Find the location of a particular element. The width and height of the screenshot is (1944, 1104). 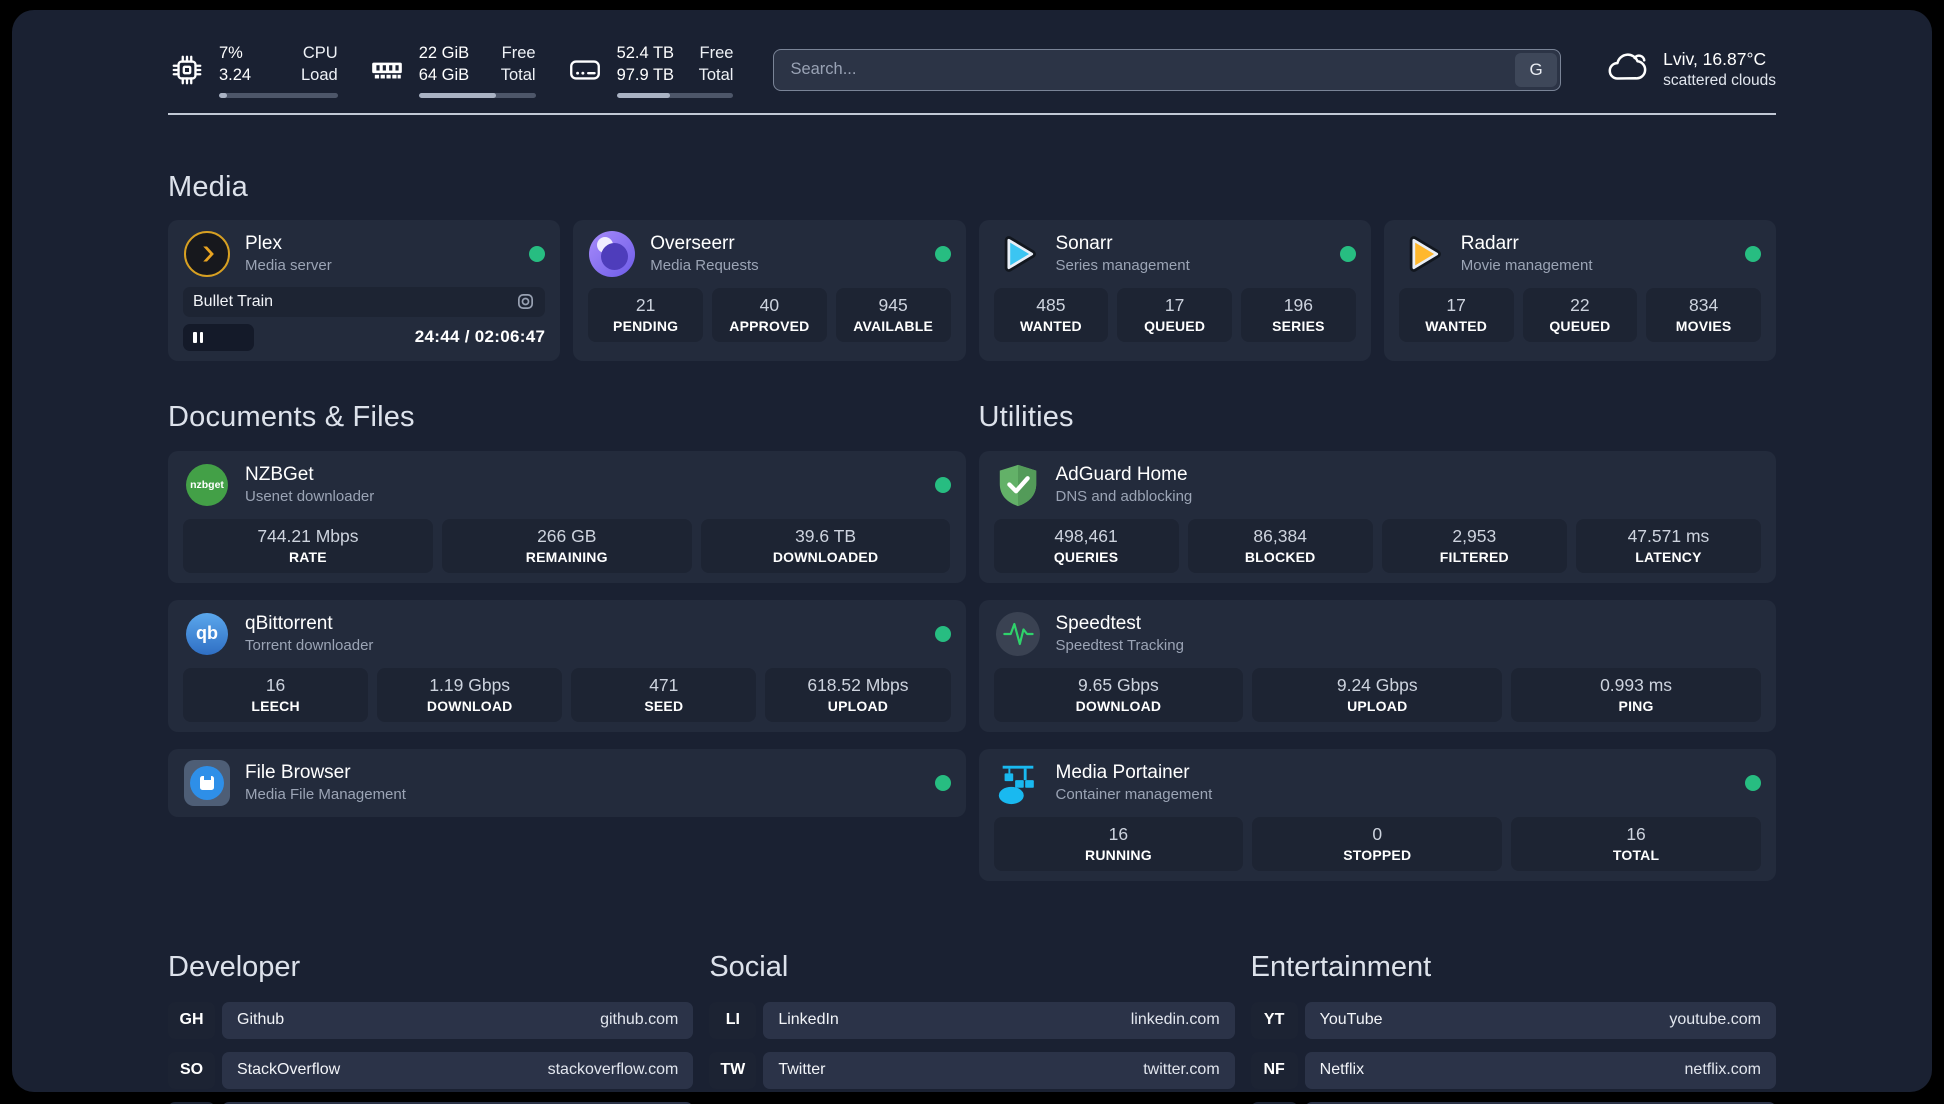

search-bar: G is located at coordinates (1167, 69).